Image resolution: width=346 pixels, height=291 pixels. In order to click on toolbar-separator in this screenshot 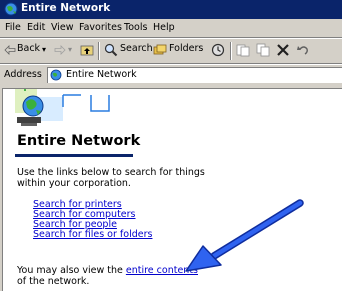, I will do `click(99, 51)`.